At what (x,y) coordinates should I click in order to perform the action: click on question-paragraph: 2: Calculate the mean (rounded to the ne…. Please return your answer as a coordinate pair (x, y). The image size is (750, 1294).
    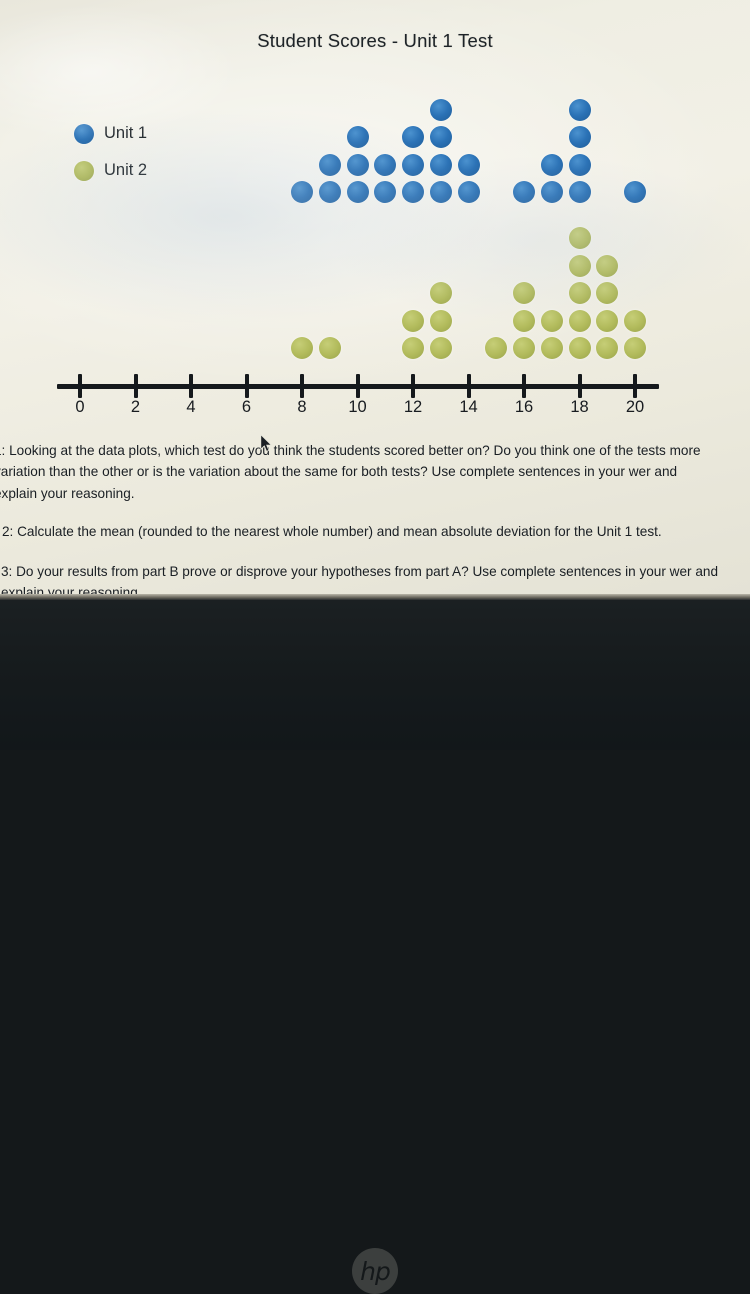
    Looking at the image, I should click on (332, 531).